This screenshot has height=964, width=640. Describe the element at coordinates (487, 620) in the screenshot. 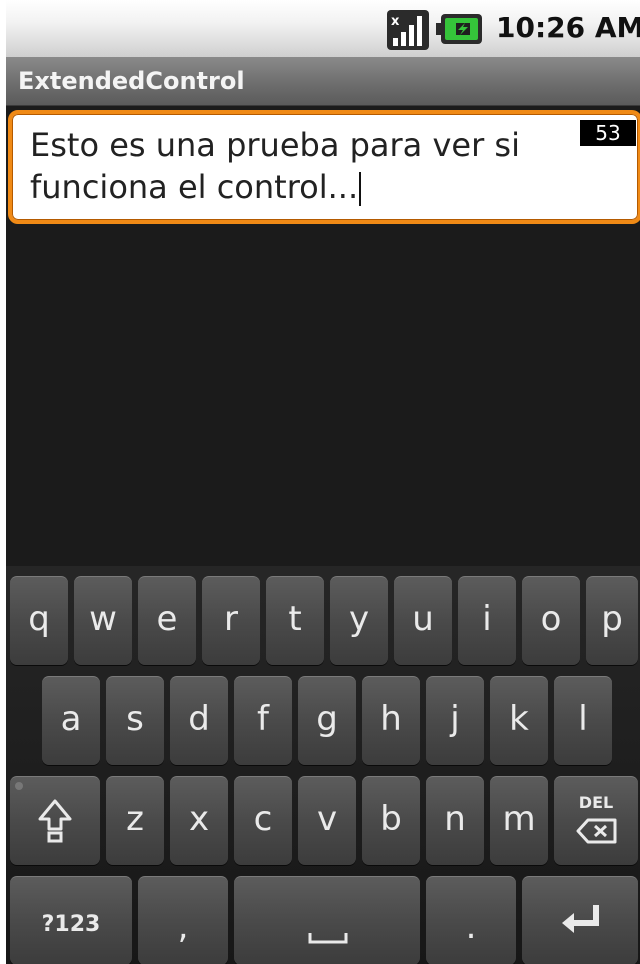

I see `key-i: i` at that location.